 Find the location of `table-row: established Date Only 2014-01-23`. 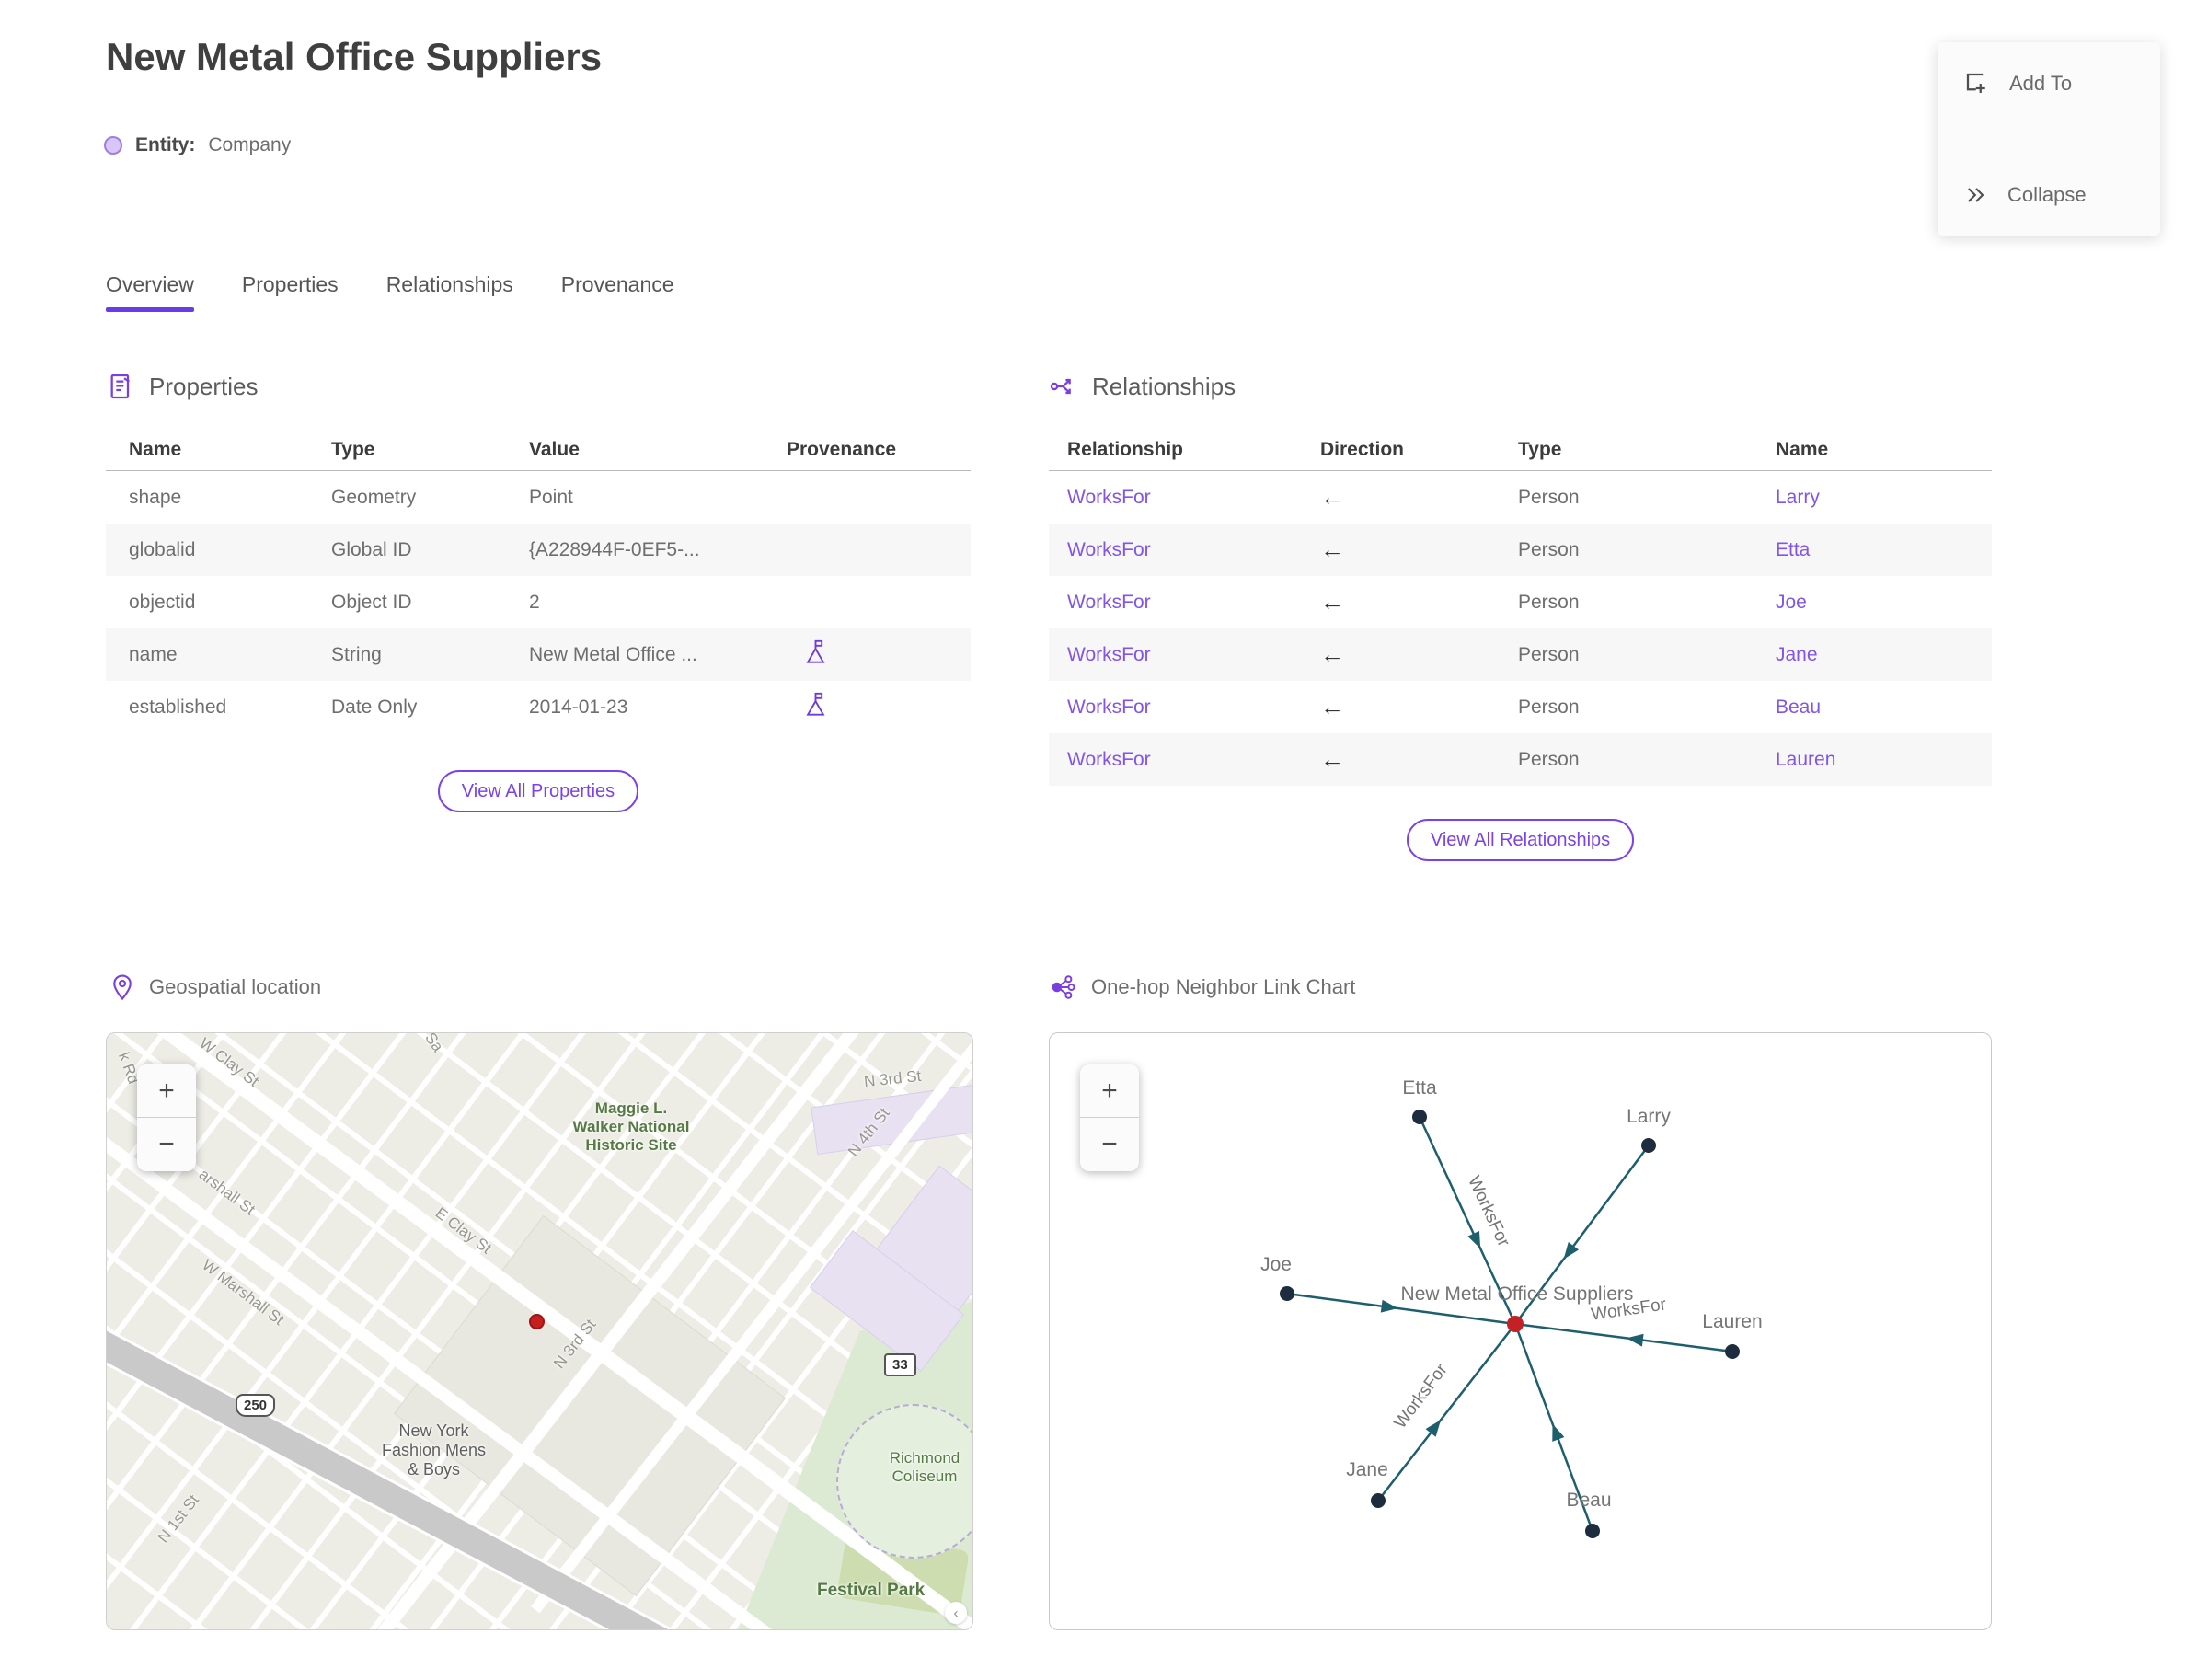

table-row: established Date Only 2014-01-23 is located at coordinates (538, 707).